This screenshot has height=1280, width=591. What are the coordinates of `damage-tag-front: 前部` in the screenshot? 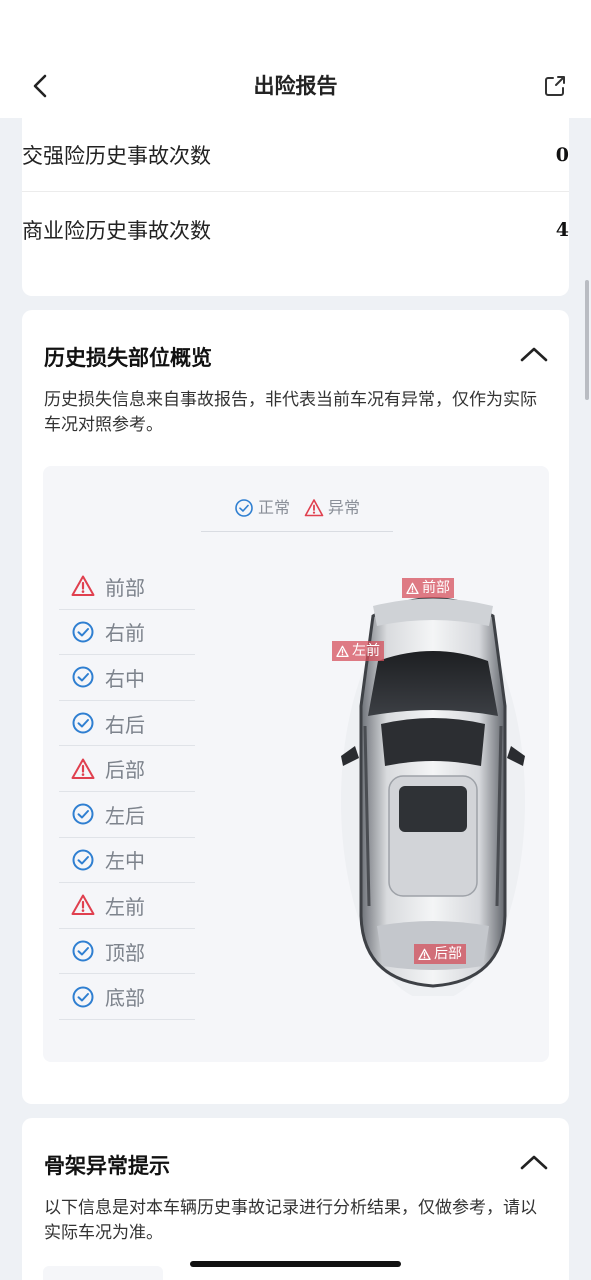 It's located at (428, 588).